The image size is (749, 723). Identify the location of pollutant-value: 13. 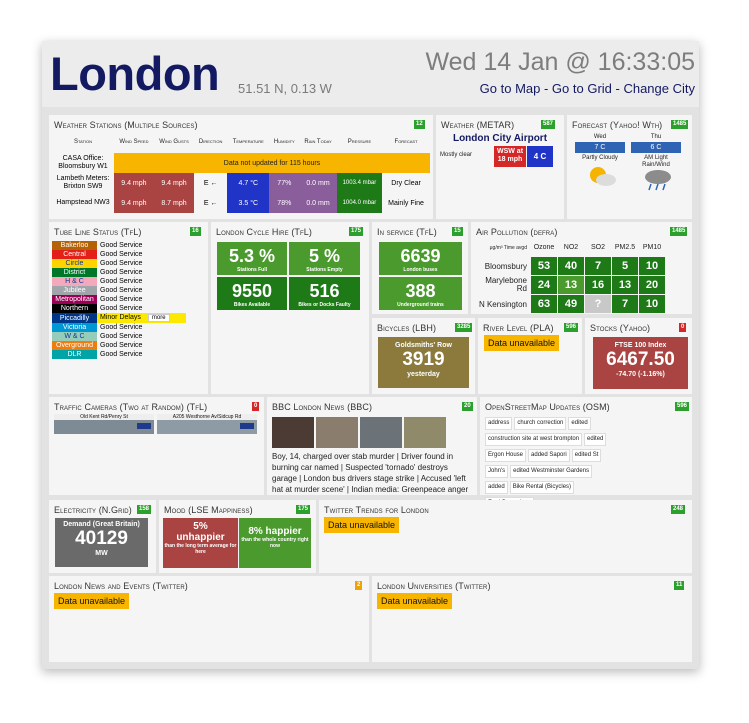
(625, 285).